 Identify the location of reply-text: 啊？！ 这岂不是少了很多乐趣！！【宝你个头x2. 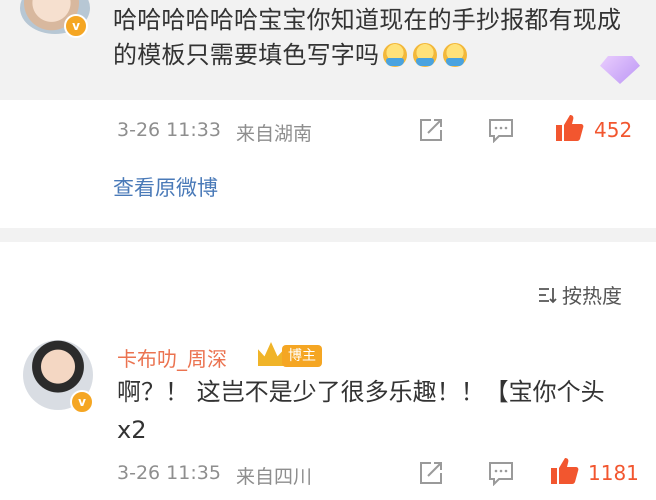
(361, 411).